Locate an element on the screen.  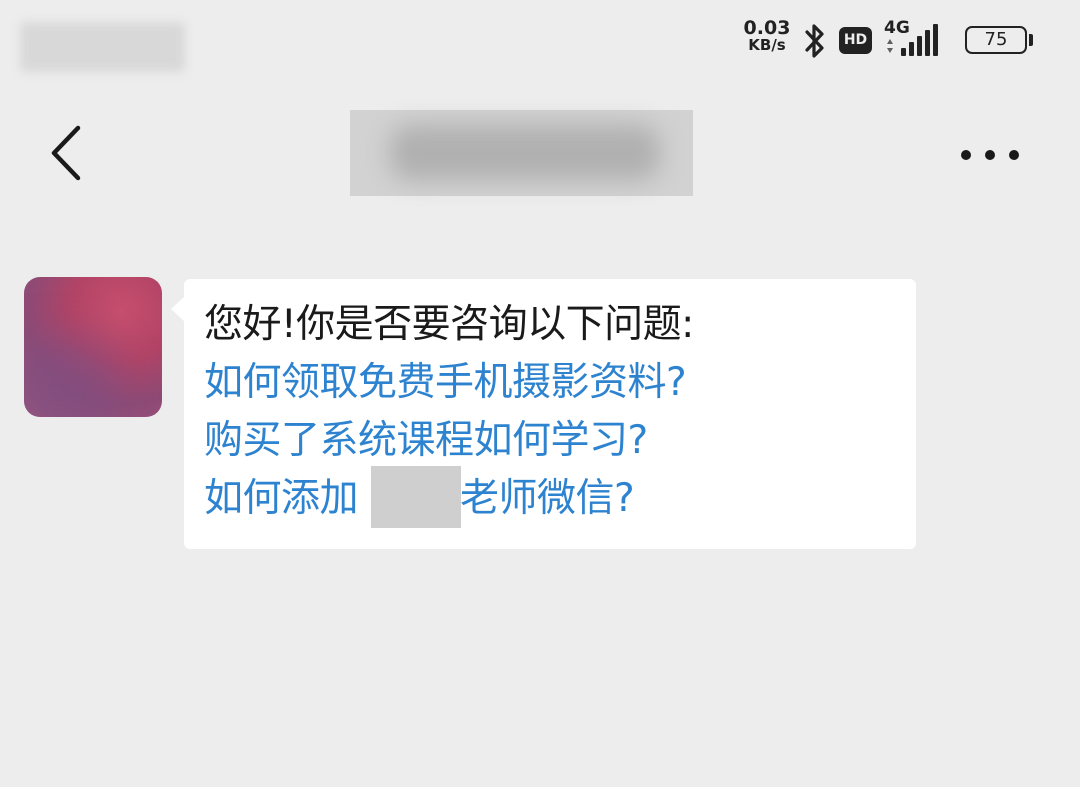
question-link-course-study: 购买了系统课程如何学习? is located at coordinates (426, 441).